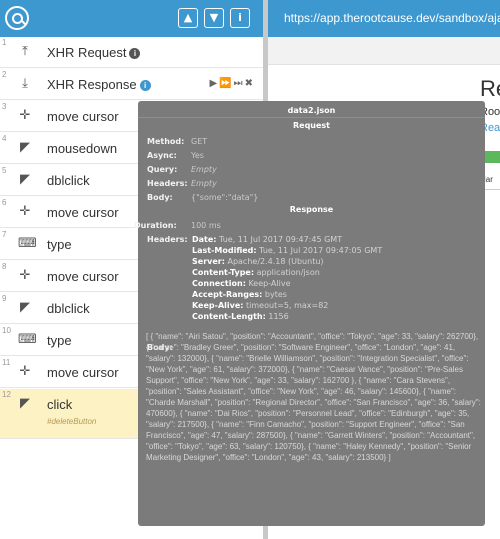 This screenshot has width=500, height=539. I want to click on info-button: i, so click(240, 18).